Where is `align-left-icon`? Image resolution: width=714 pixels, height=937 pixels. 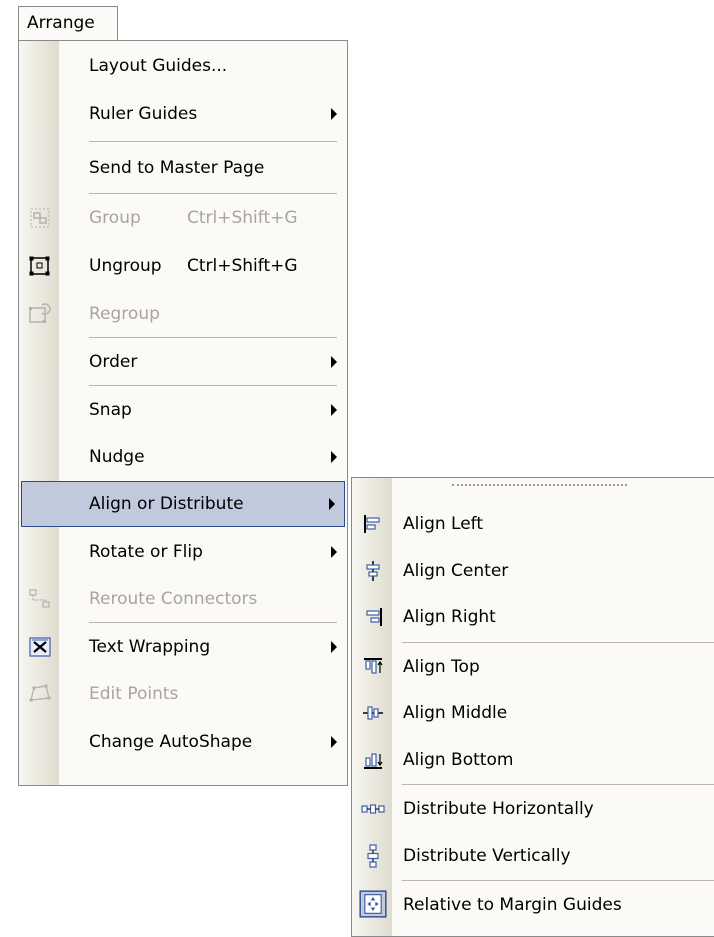
align-left-icon is located at coordinates (372, 524).